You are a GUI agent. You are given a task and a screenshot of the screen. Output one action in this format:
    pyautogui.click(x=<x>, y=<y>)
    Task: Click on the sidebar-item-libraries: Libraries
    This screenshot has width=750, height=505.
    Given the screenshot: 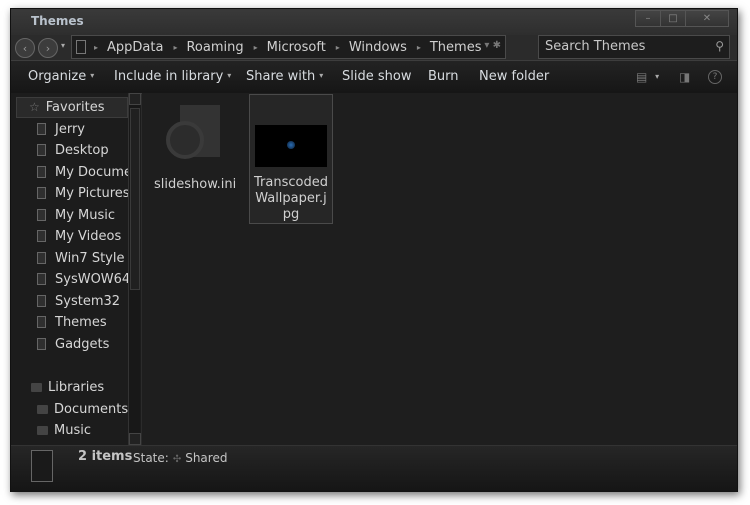 What is the action you would take?
    pyautogui.click(x=86, y=387)
    